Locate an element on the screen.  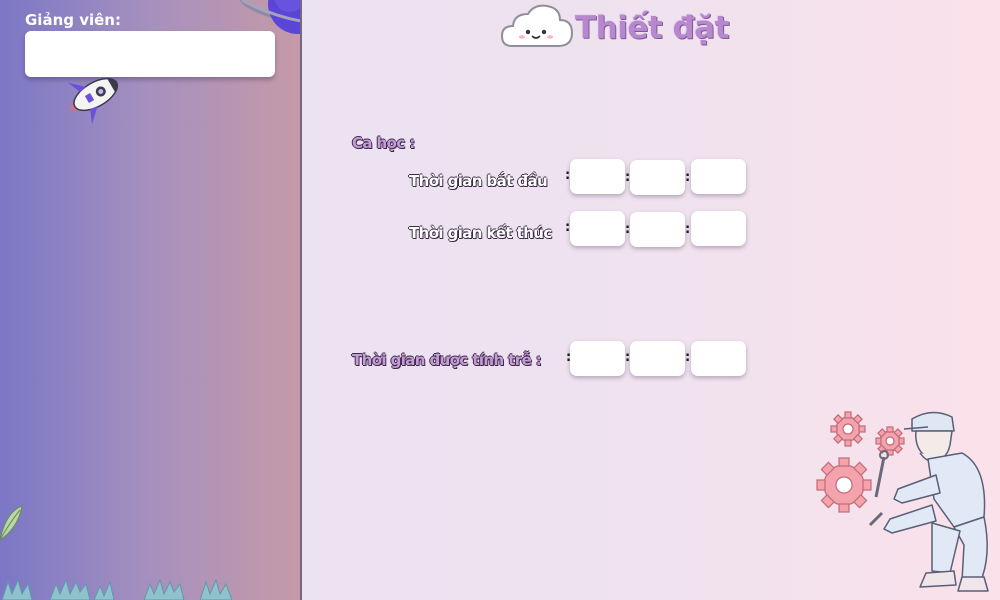
planet-icon is located at coordinates (269, 17).